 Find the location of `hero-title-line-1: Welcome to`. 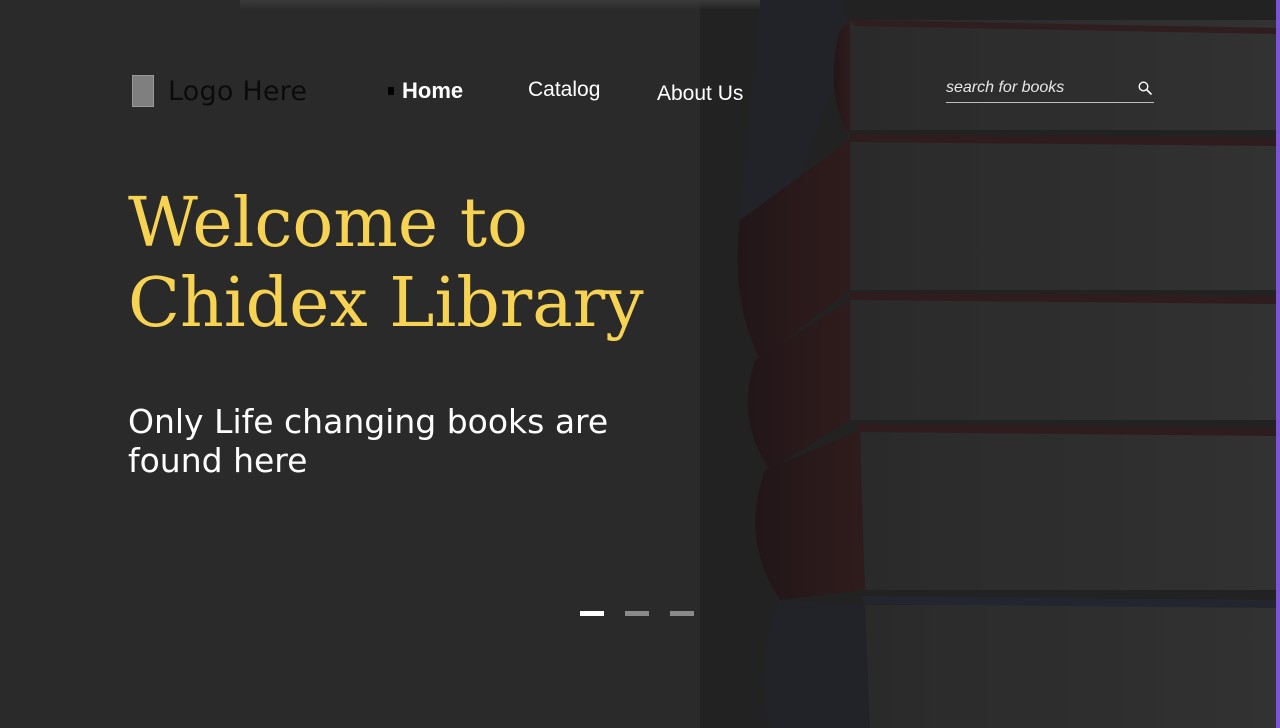

hero-title-line-1: Welcome to is located at coordinates (328, 223).